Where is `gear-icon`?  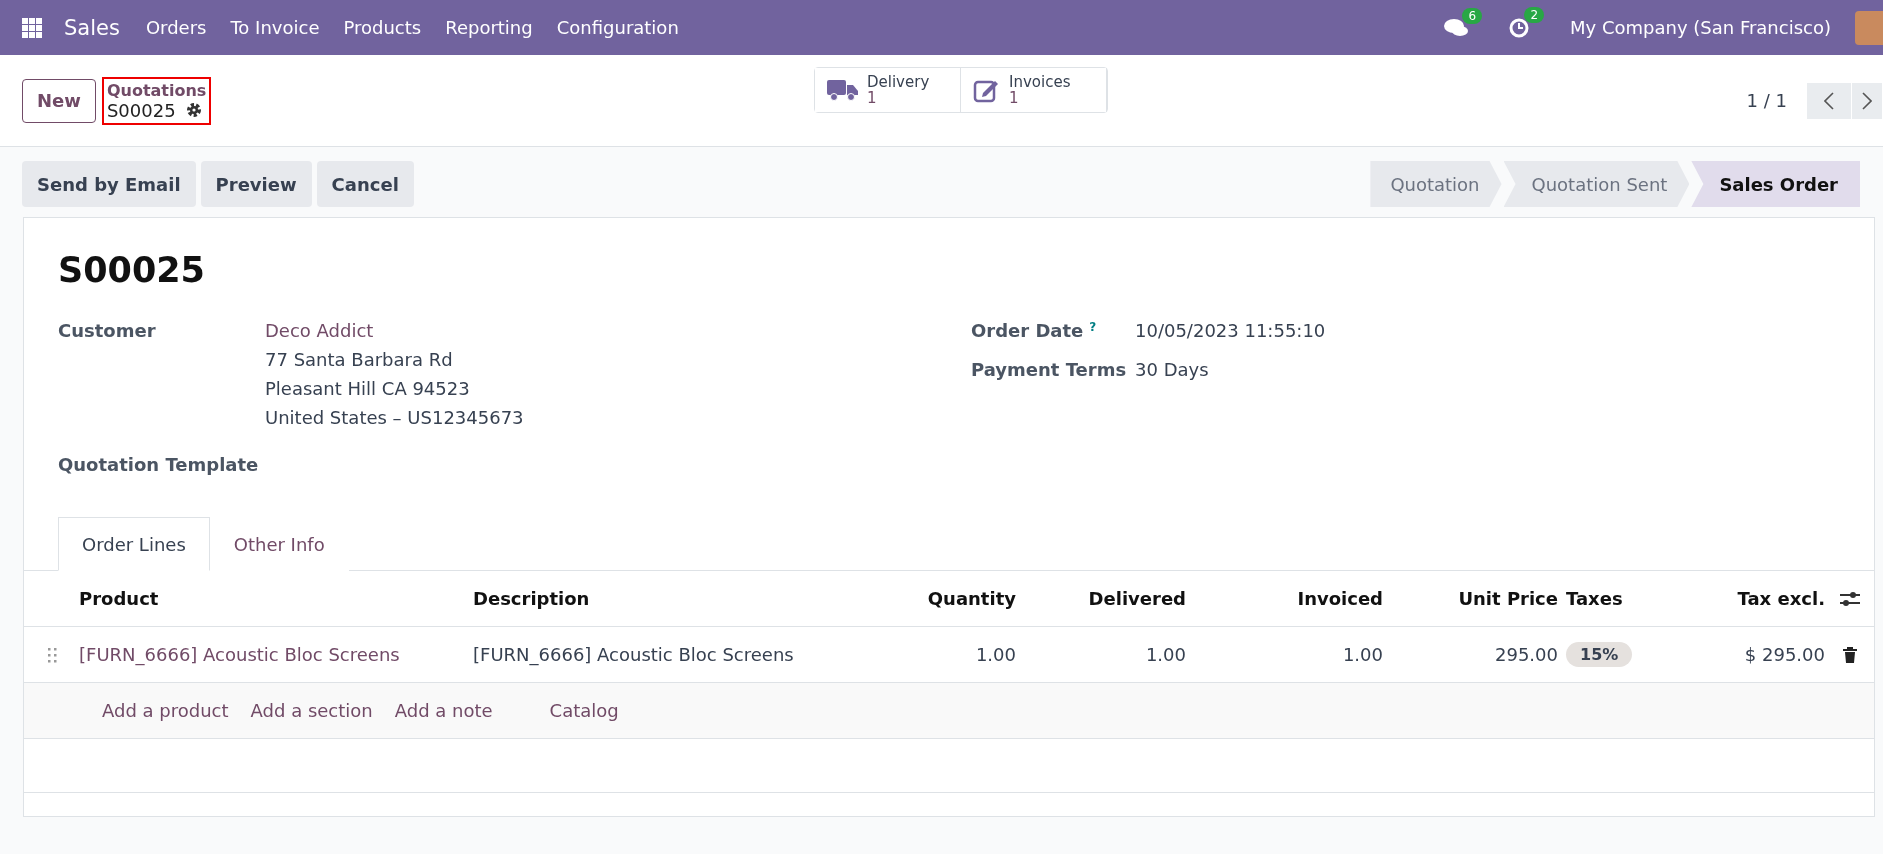
gear-icon is located at coordinates (193, 110).